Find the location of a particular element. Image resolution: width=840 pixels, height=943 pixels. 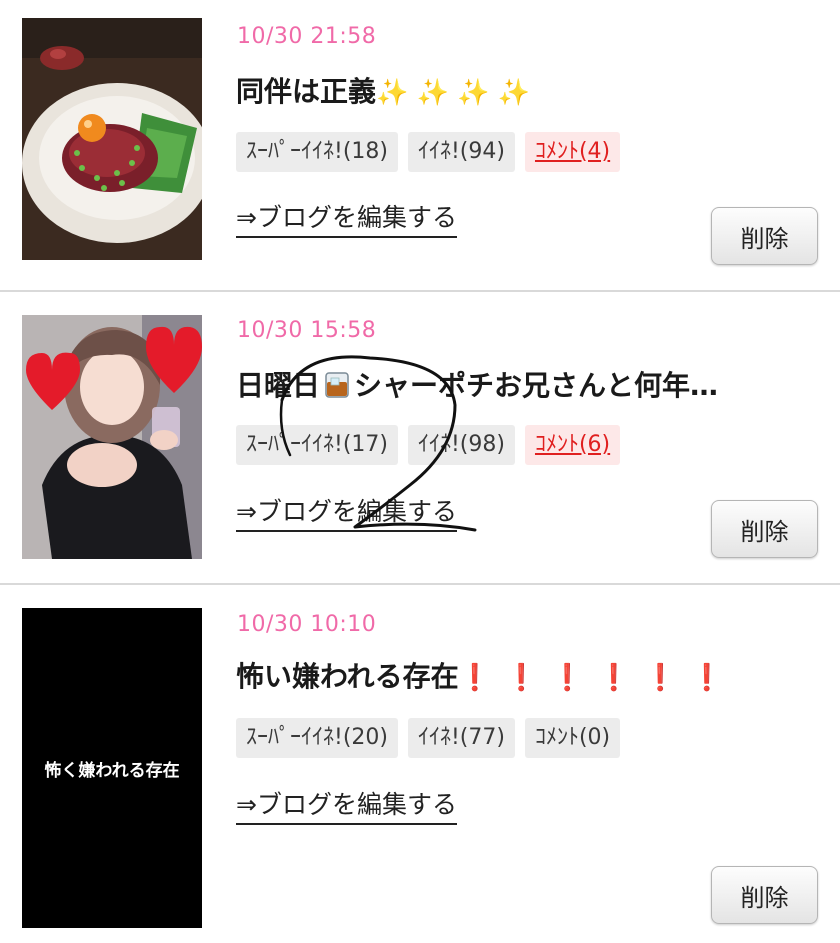

post-title: 怖い嫌われる存在❗❗❗❗❗❗ is located at coordinates (531, 675).